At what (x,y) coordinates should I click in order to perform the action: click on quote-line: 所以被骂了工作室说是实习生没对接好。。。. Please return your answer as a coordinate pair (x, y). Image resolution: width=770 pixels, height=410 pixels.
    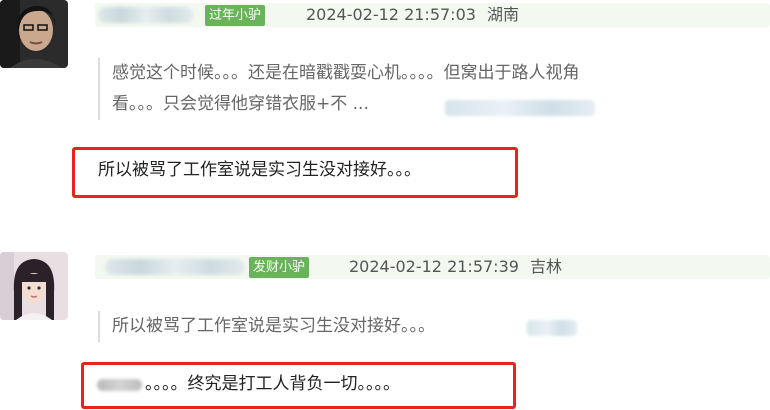
    Looking at the image, I should click on (273, 326).